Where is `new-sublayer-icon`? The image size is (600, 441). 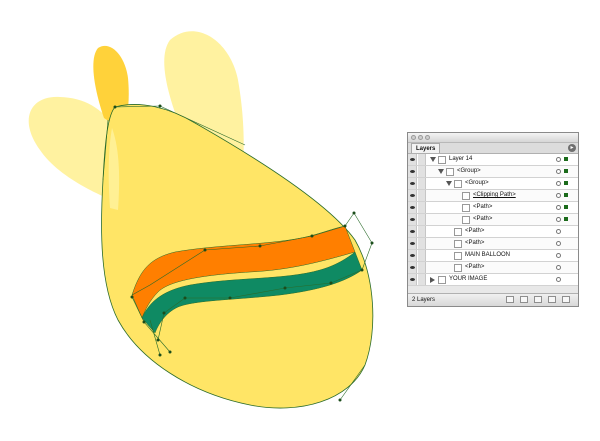 new-sublayer-icon is located at coordinates (538, 299).